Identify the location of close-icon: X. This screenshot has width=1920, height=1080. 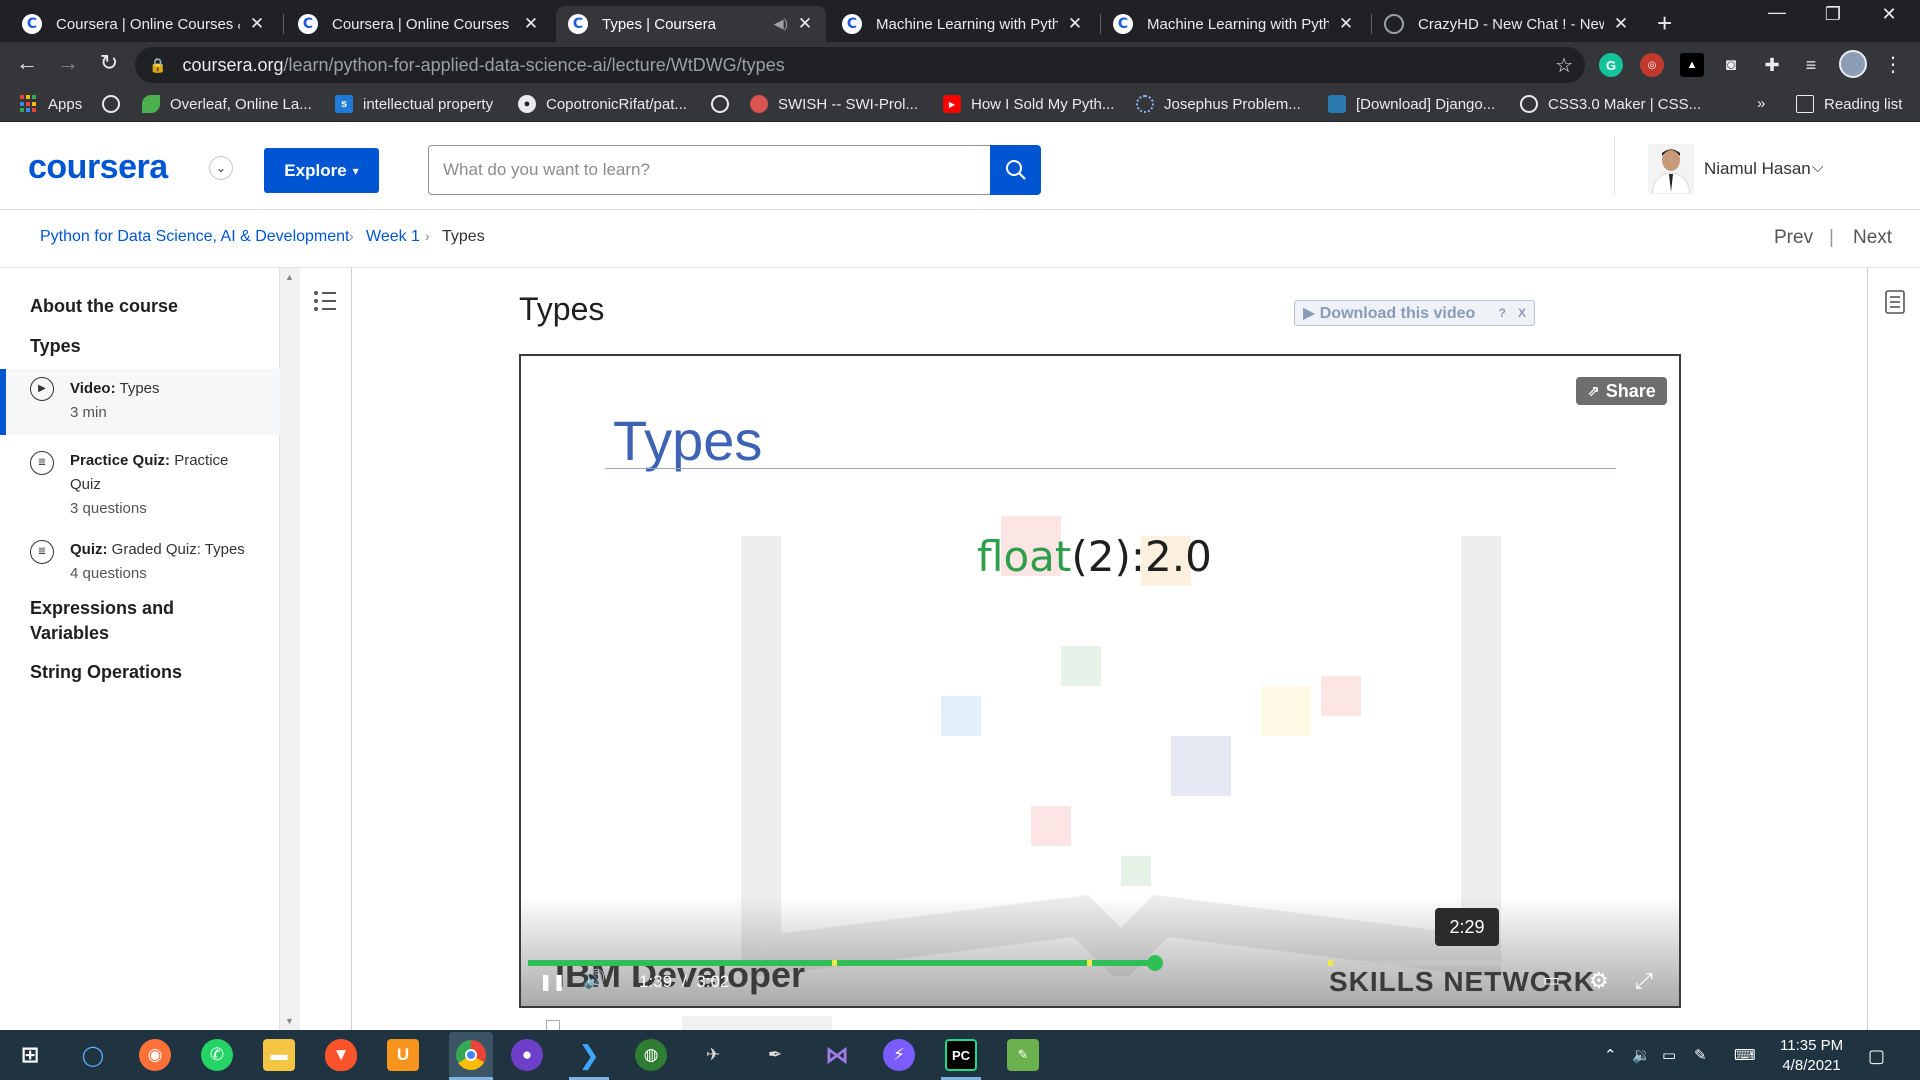
(1522, 313).